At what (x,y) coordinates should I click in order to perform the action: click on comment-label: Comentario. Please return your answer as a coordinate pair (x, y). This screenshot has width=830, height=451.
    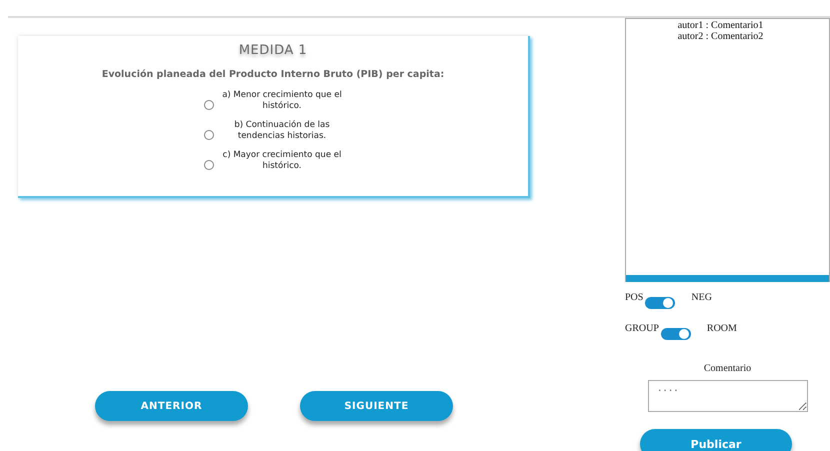
    Looking at the image, I should click on (727, 368).